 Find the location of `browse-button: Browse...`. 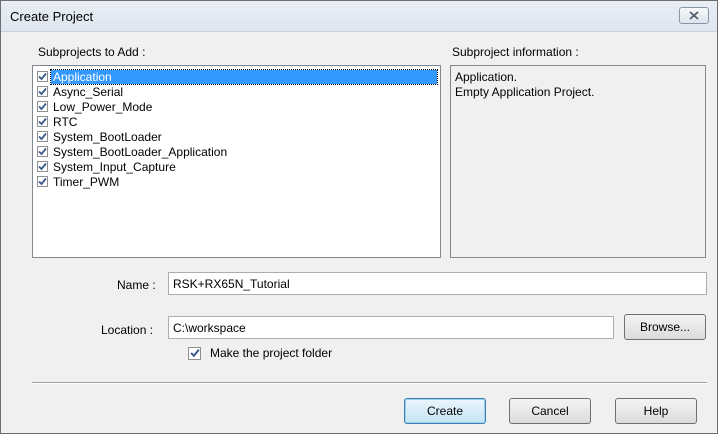

browse-button: Browse... is located at coordinates (665, 327).